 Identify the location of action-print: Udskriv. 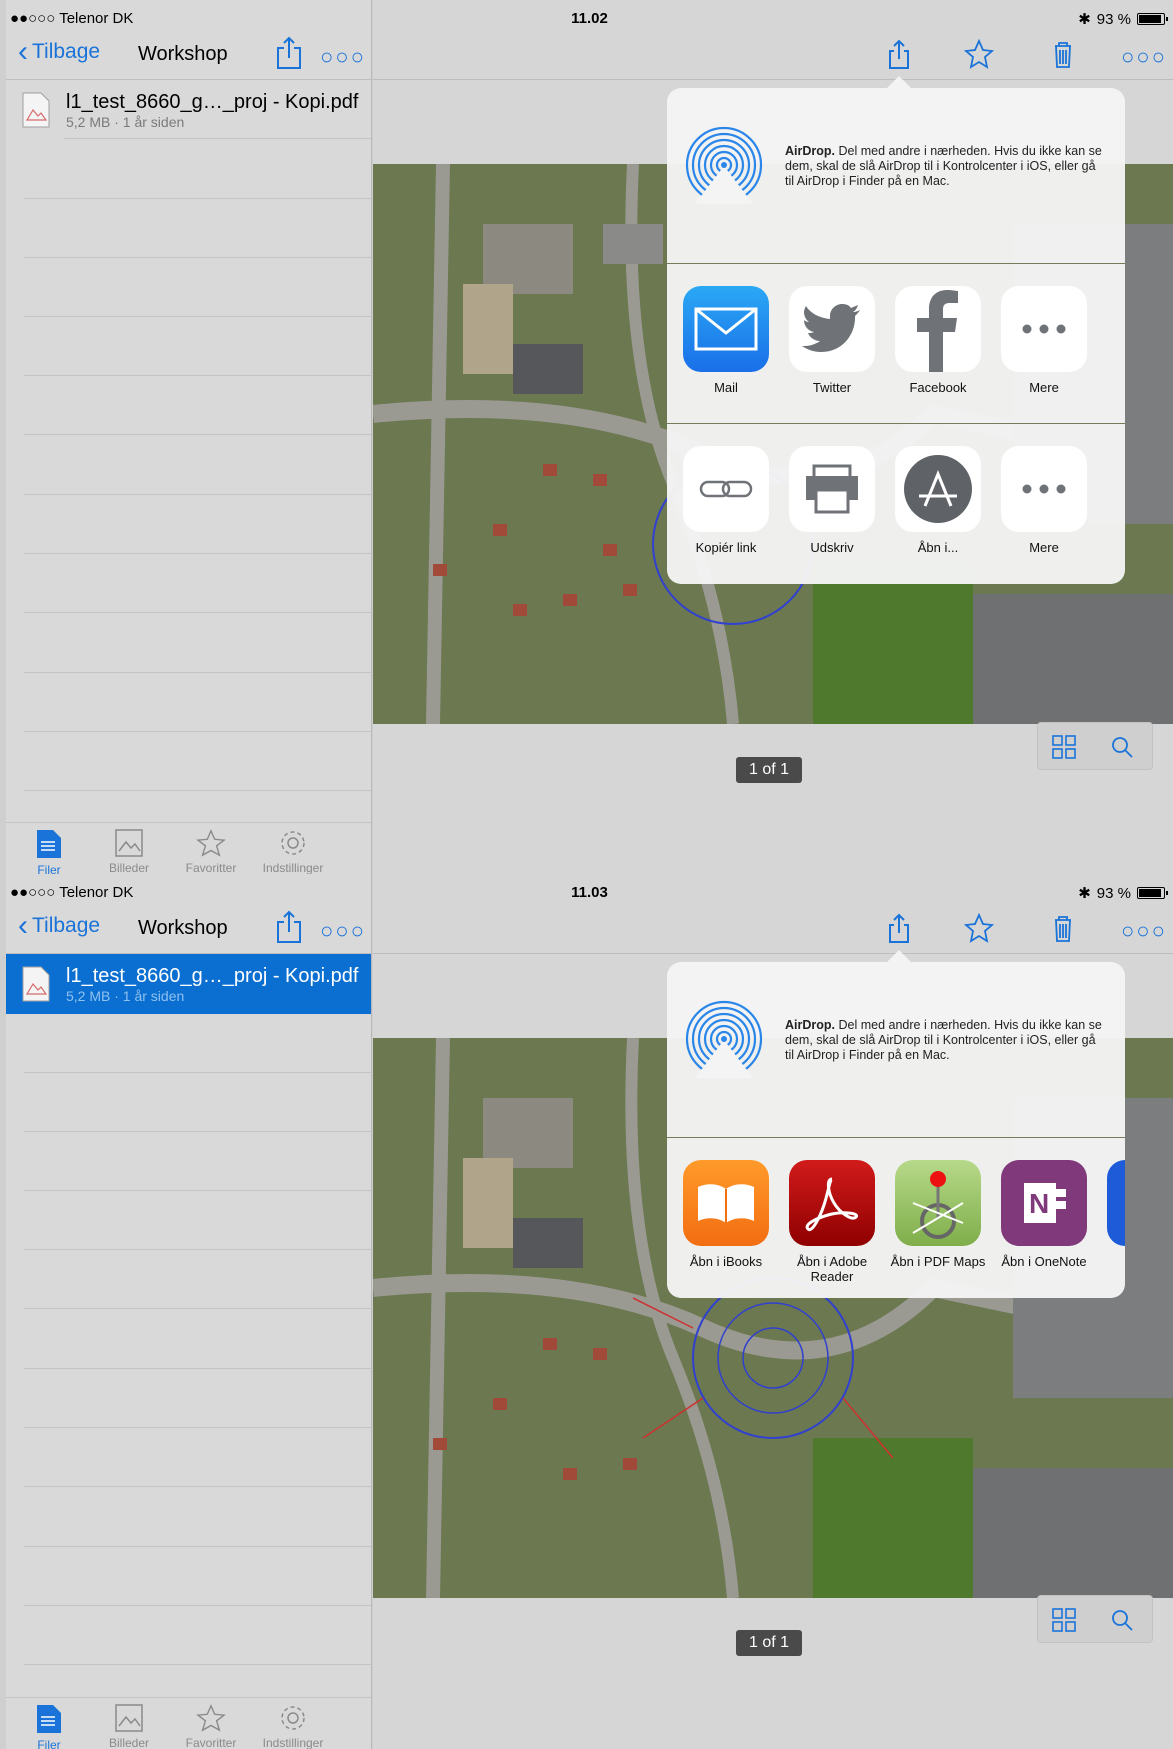
(832, 500).